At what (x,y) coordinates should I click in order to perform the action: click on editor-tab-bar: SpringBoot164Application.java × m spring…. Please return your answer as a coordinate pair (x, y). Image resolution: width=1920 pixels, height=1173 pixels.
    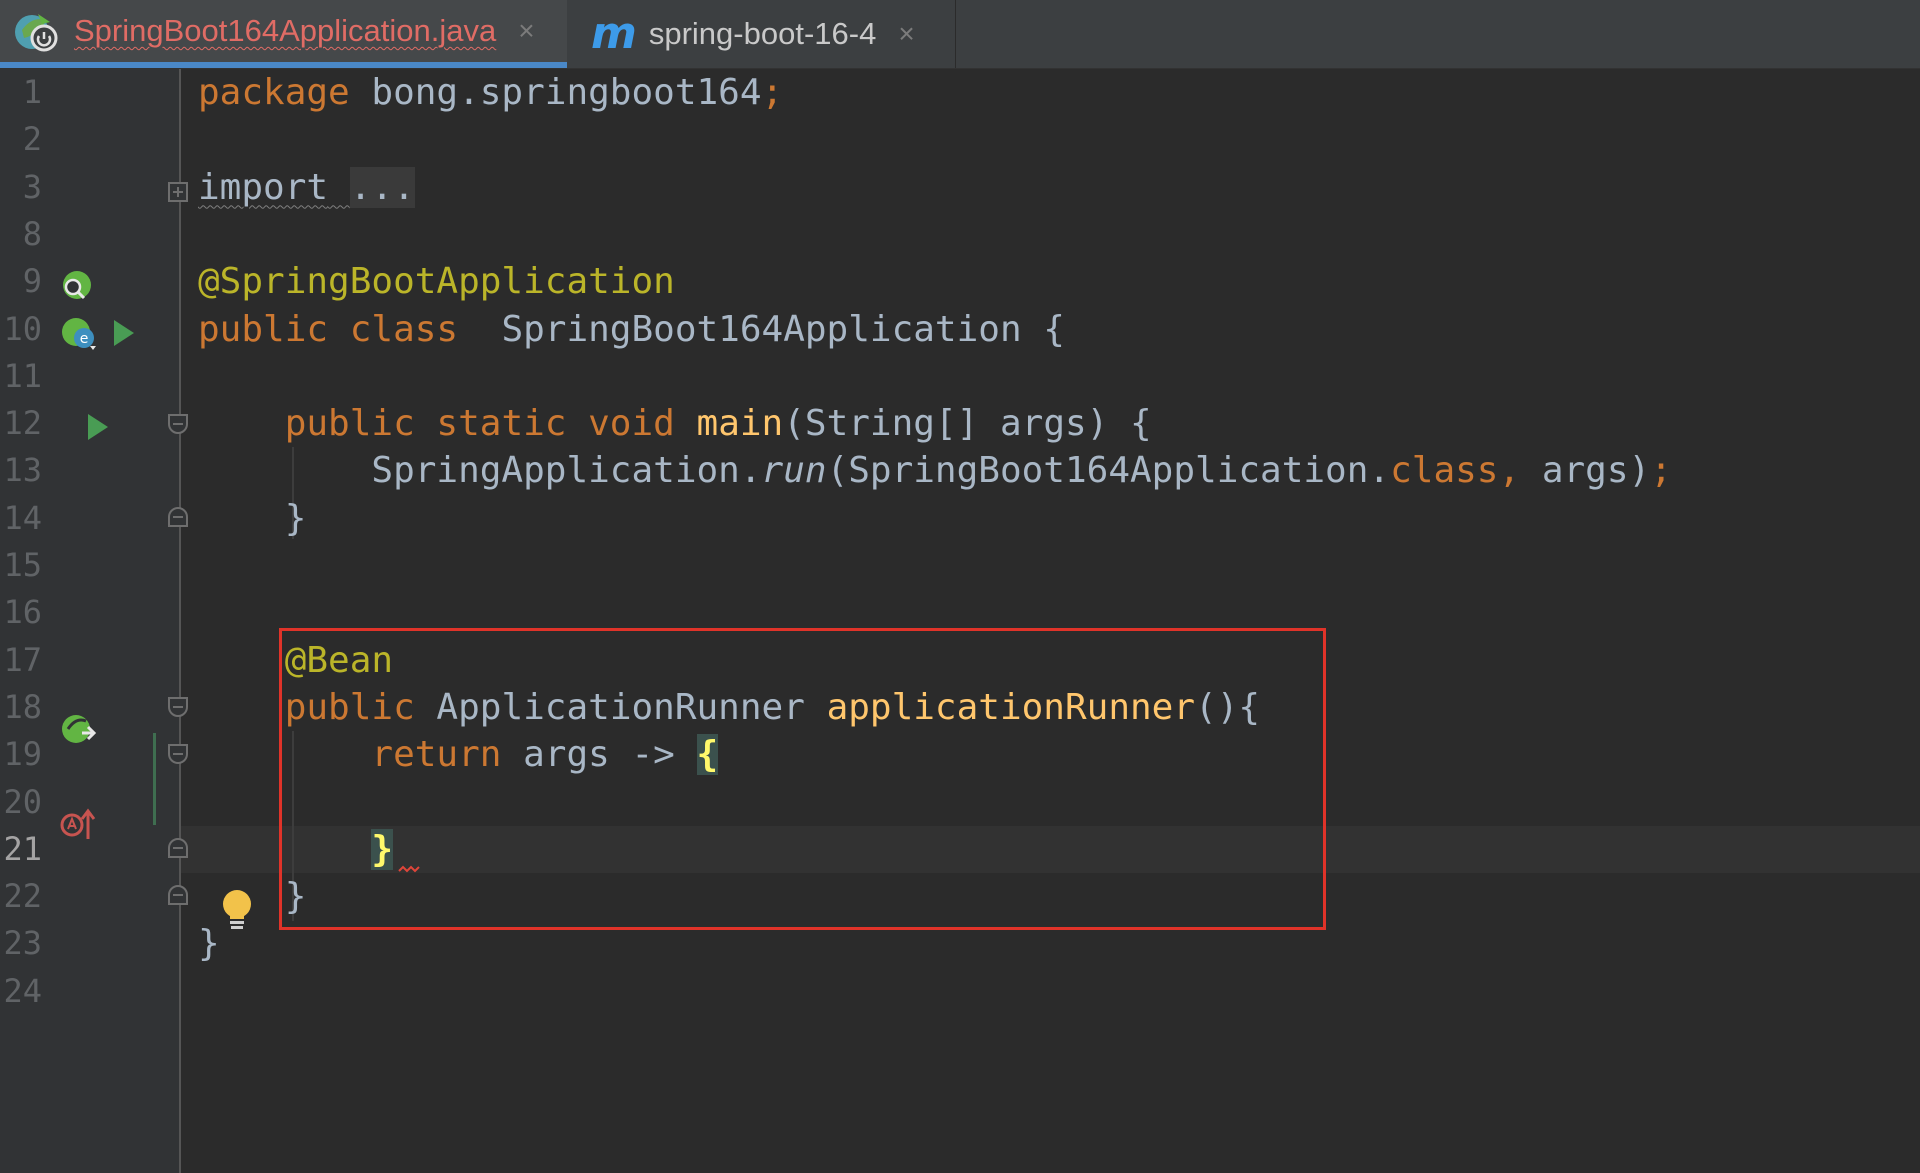
    Looking at the image, I should click on (960, 34).